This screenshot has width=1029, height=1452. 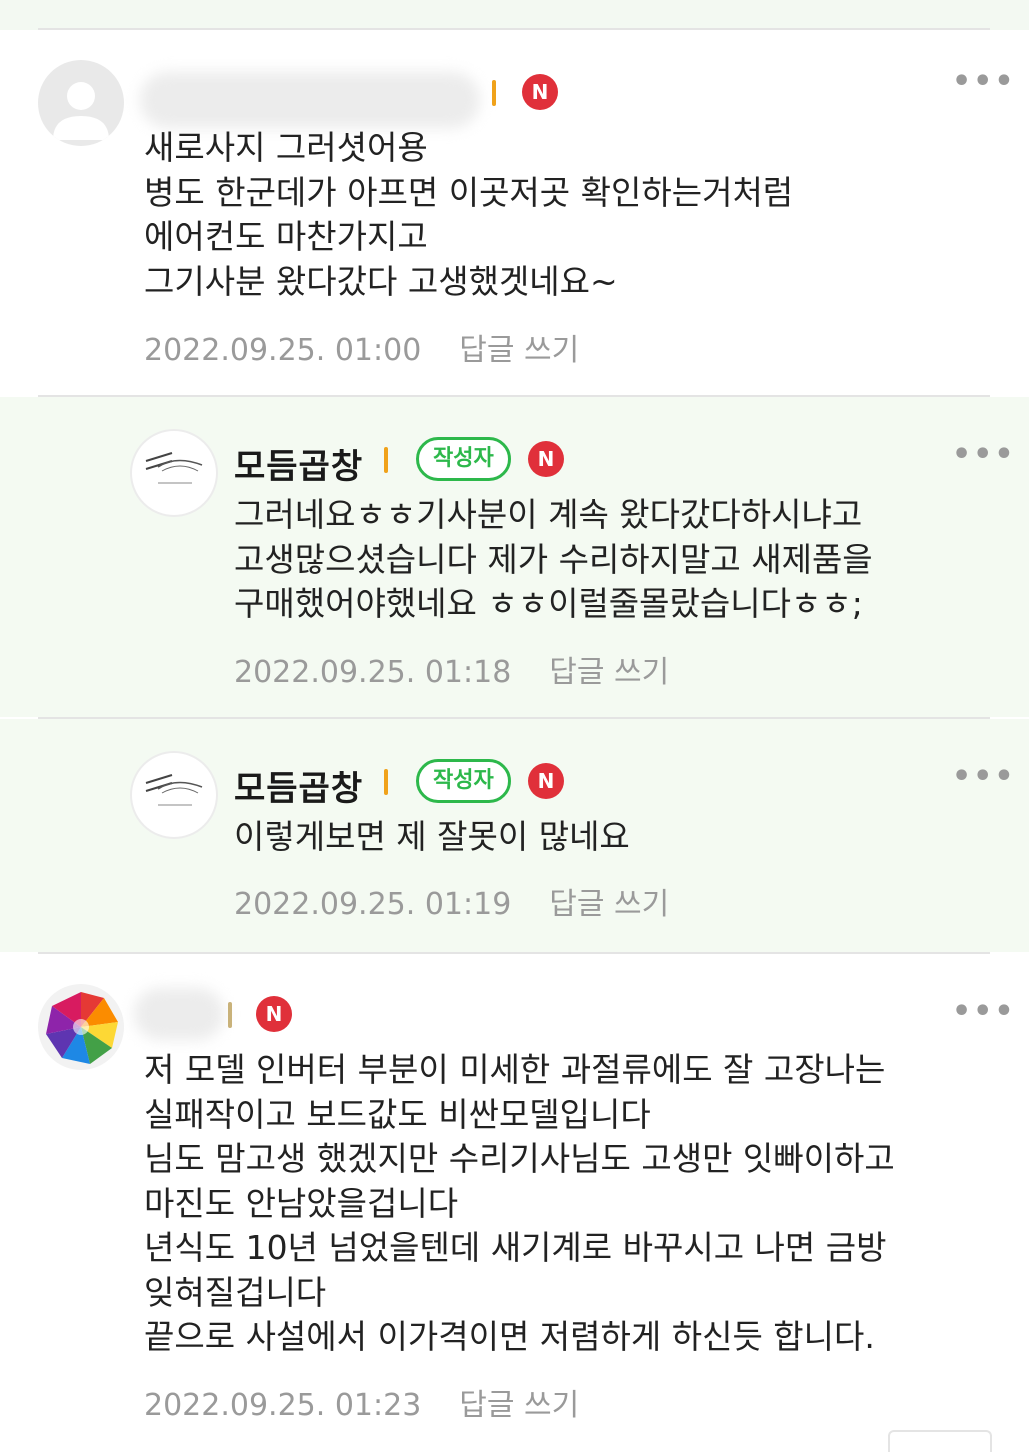 I want to click on comment-date: 2022.09.25. 01:18, so click(x=373, y=672).